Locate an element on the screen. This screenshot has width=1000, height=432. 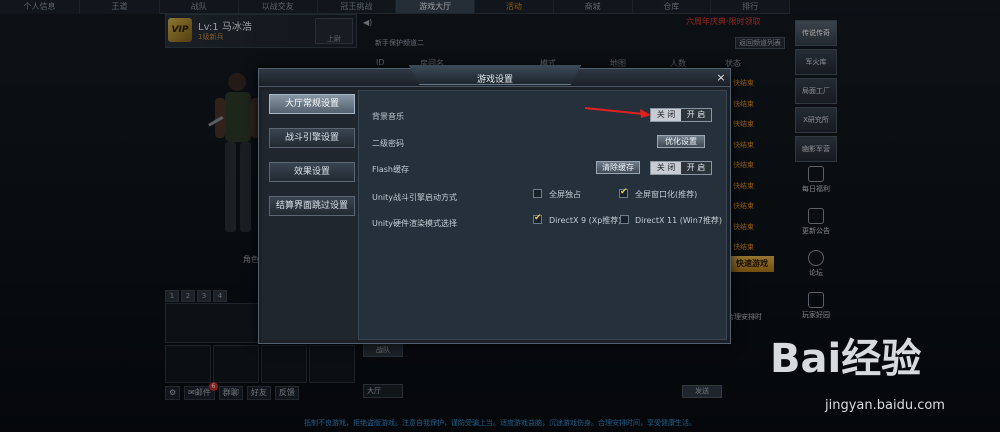
second-password-label: 二级密码 is located at coordinates (388, 143).